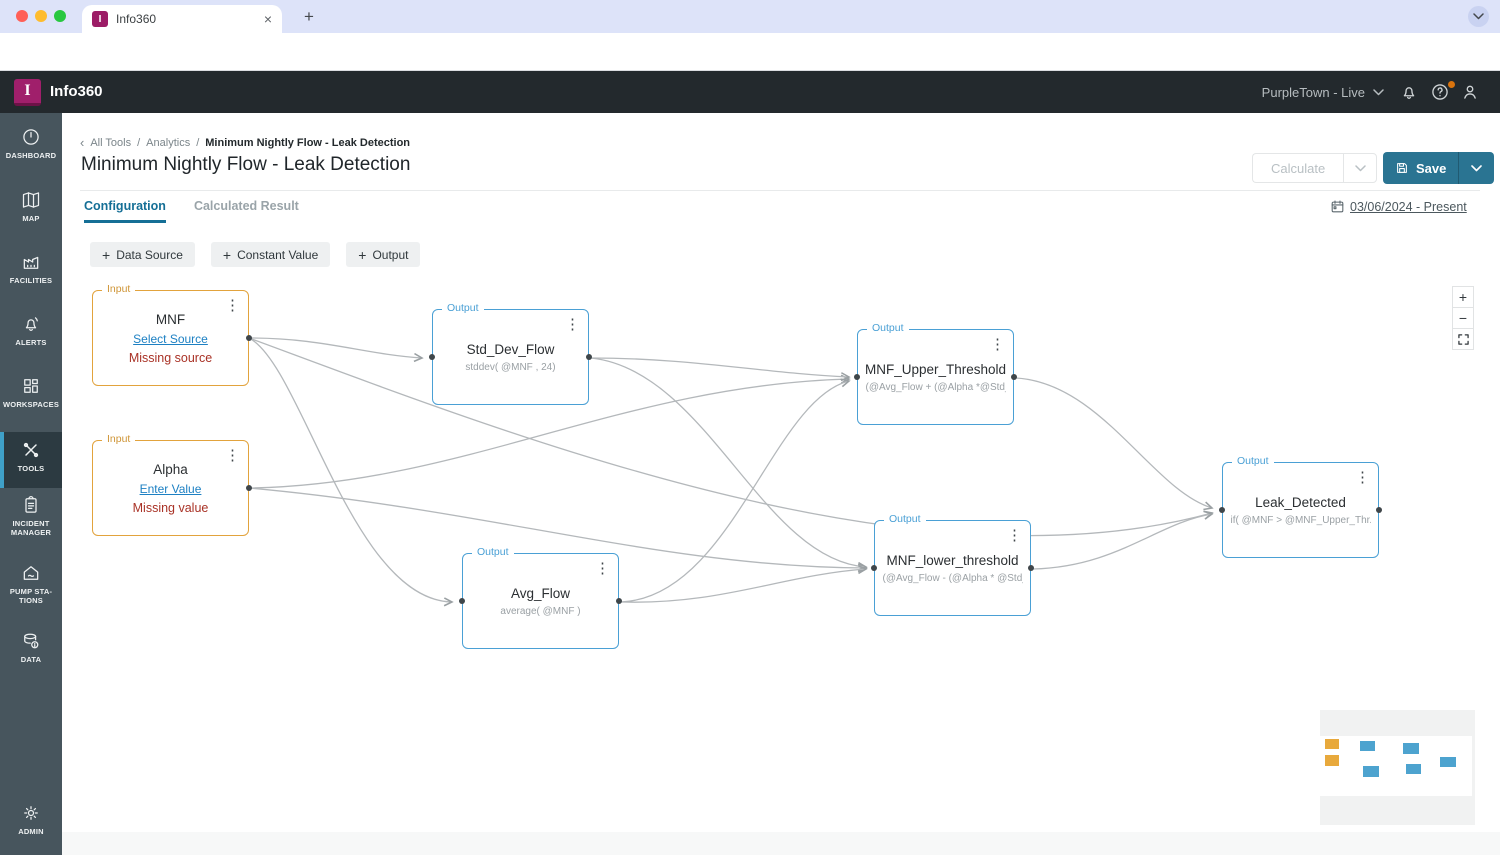  I want to click on node-avg-flow: Output ⋮ Avg_Flow average( @MNF ), so click(540, 597).